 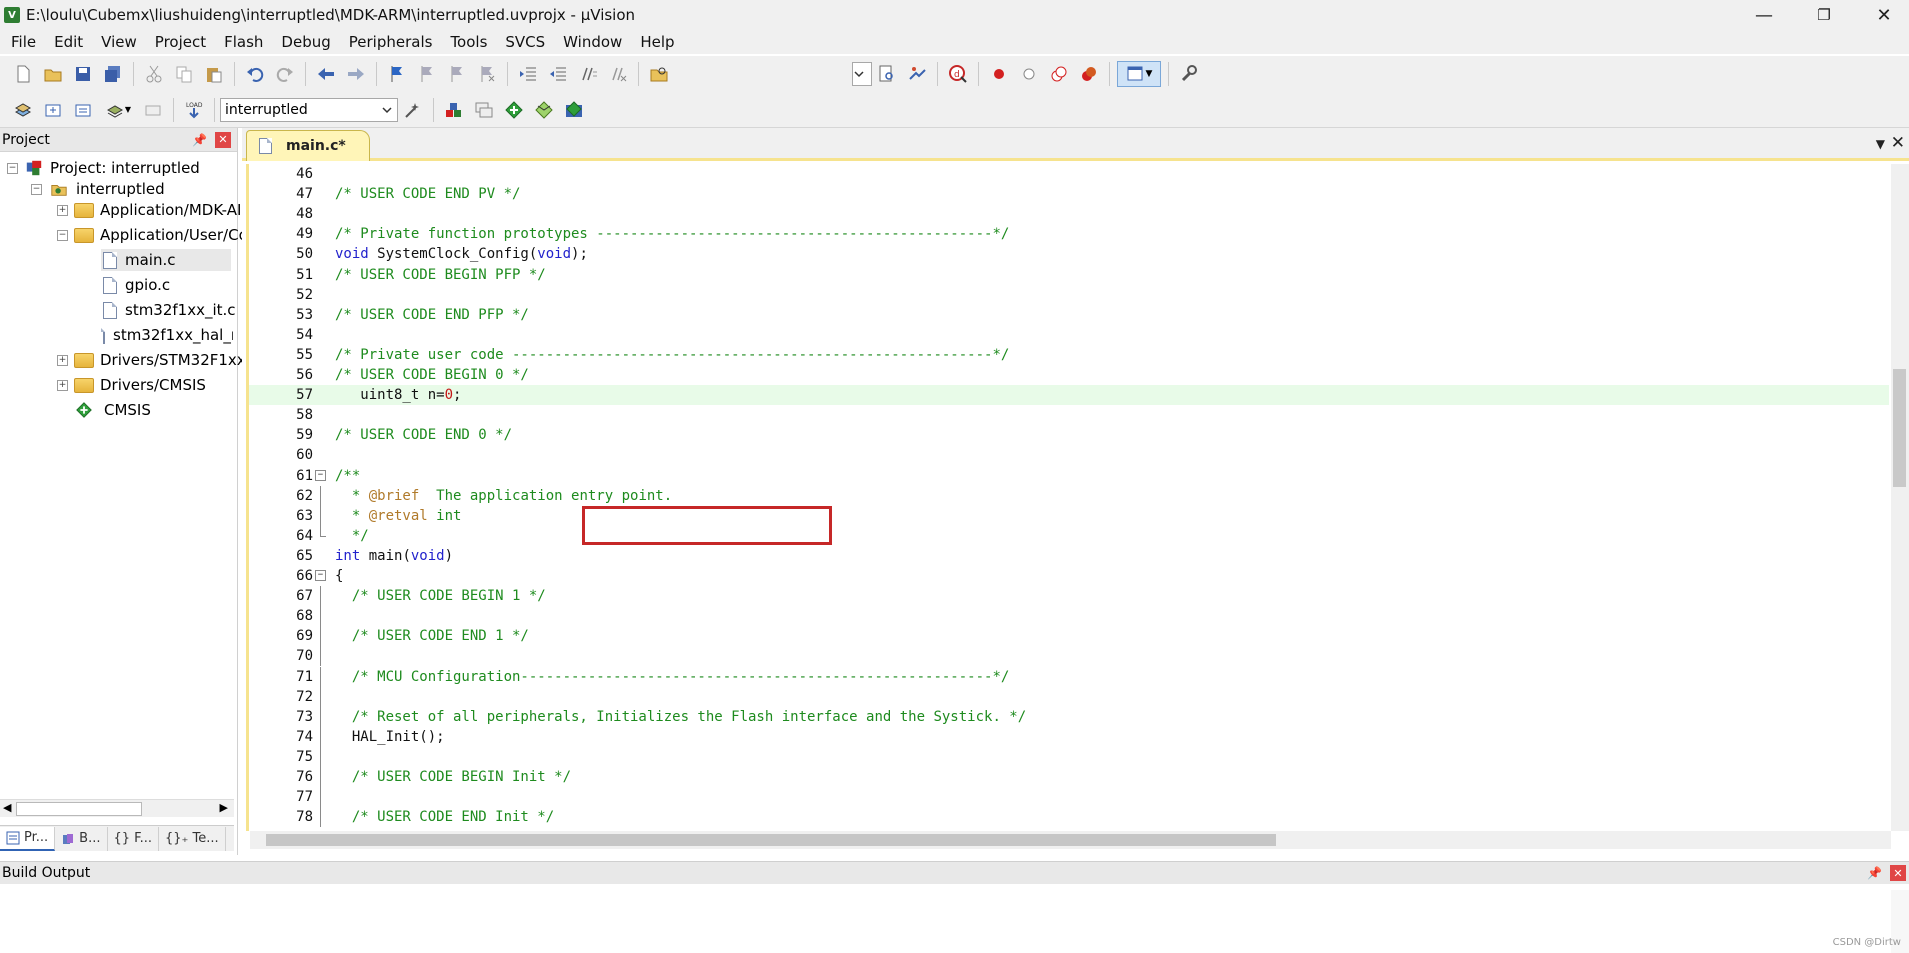 What do you see at coordinates (1898, 143) in the screenshot?
I see `close-editor-tab-icon: ✕` at bounding box center [1898, 143].